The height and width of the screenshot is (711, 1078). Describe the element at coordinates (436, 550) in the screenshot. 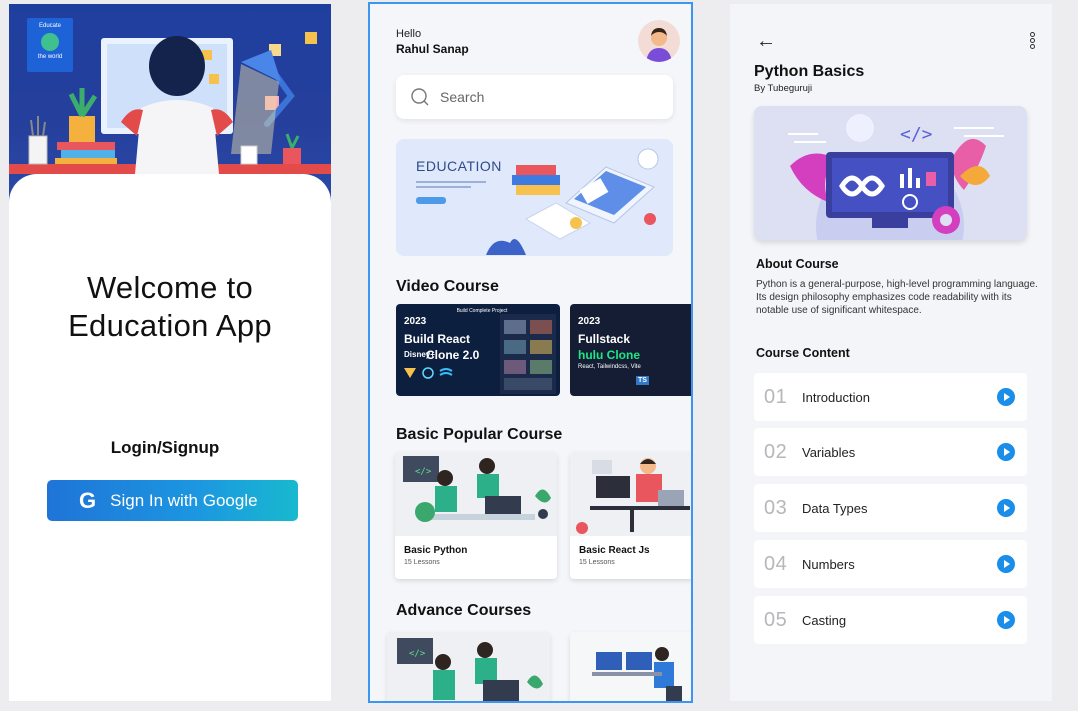

I see `course-title: Basic Python` at that location.